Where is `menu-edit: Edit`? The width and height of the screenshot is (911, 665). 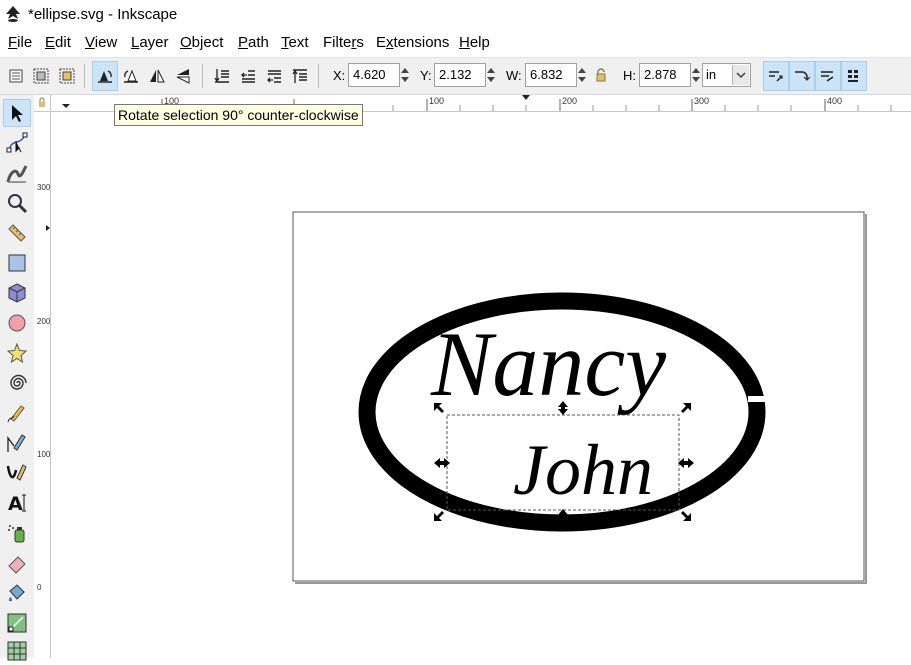 menu-edit: Edit is located at coordinates (58, 42).